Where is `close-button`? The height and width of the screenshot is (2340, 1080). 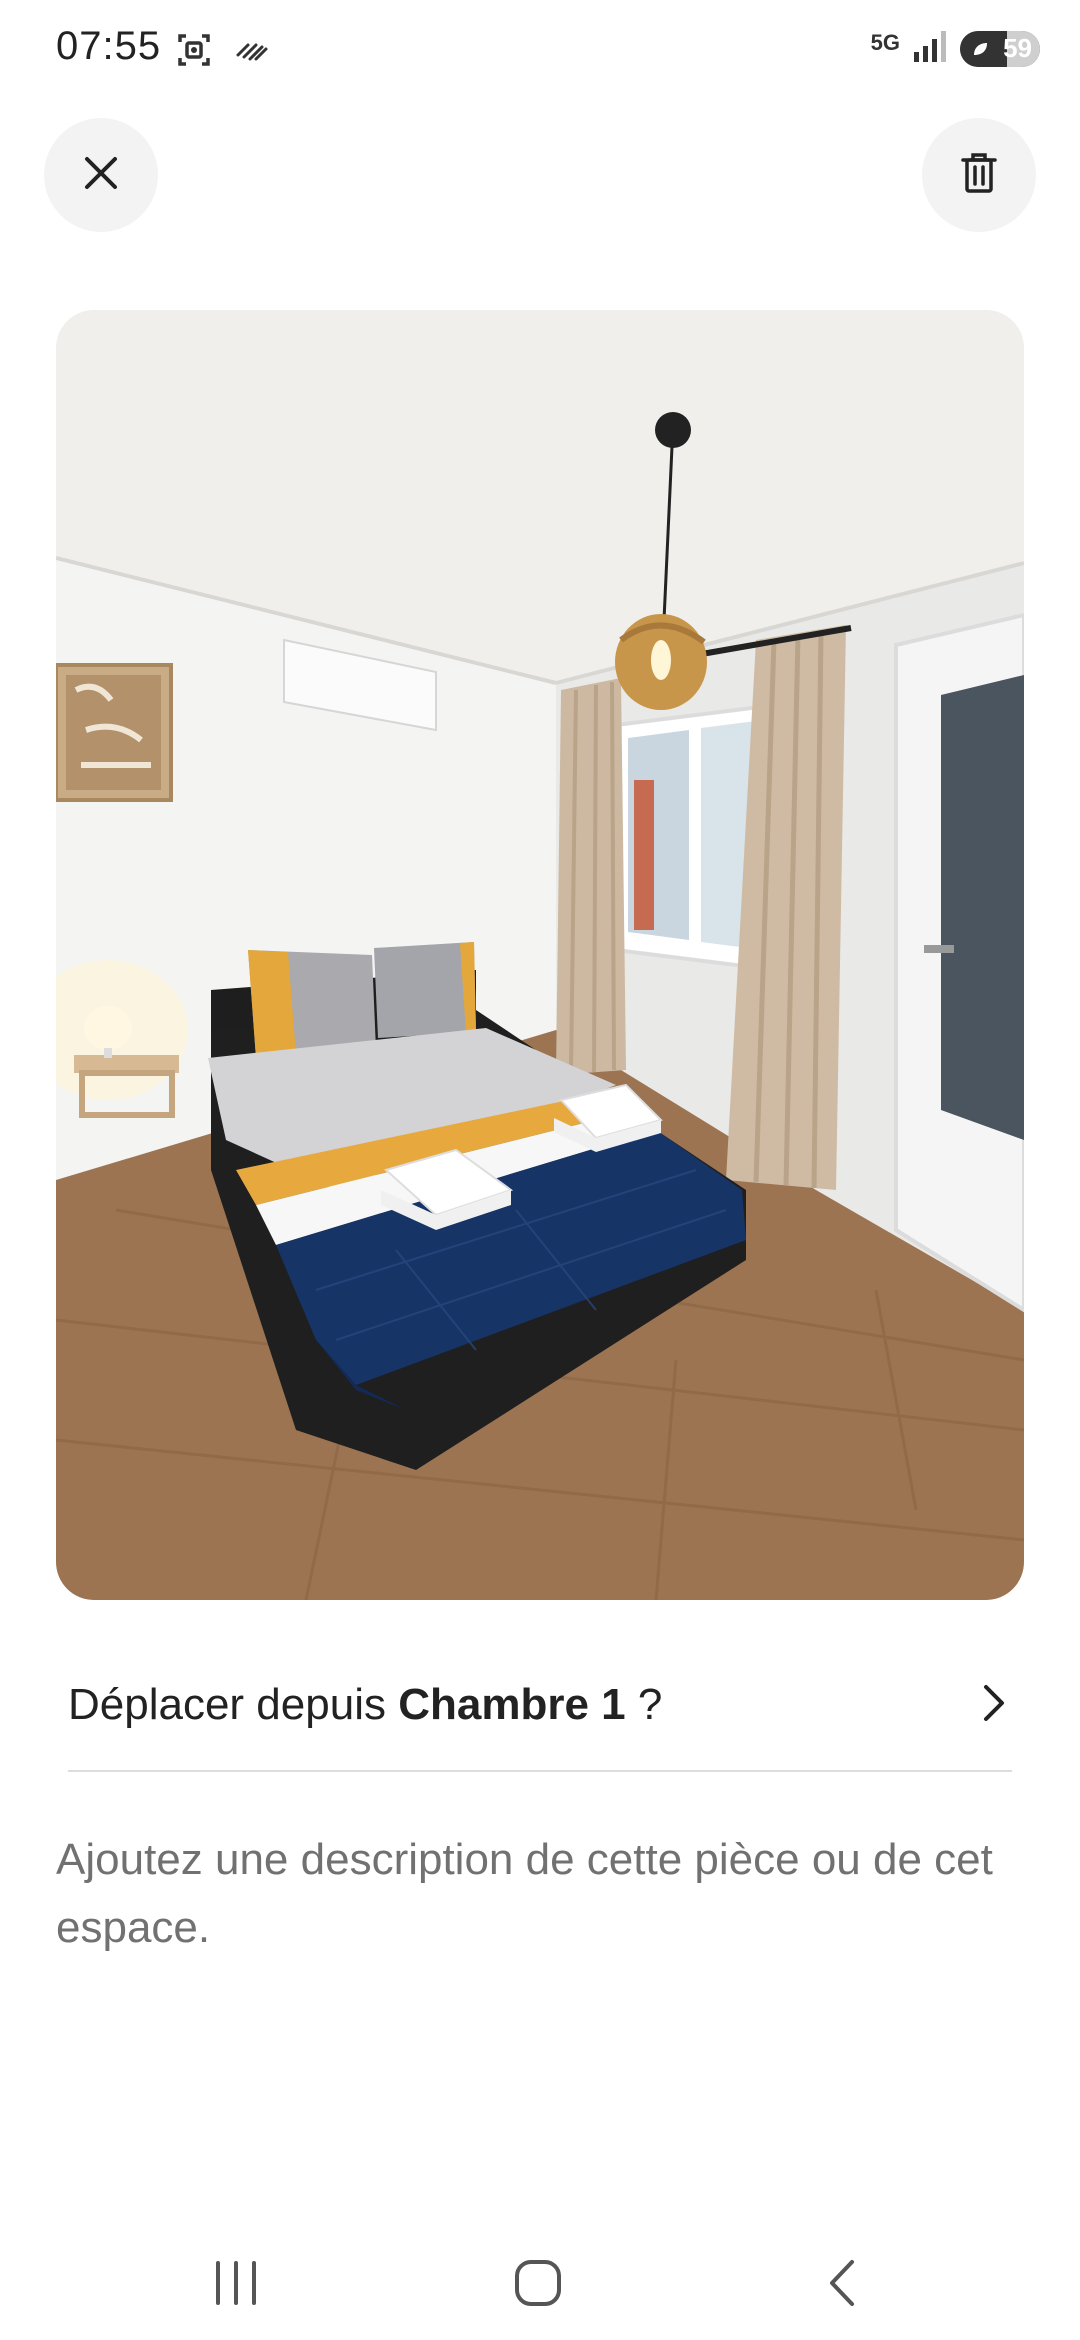
close-button is located at coordinates (101, 175).